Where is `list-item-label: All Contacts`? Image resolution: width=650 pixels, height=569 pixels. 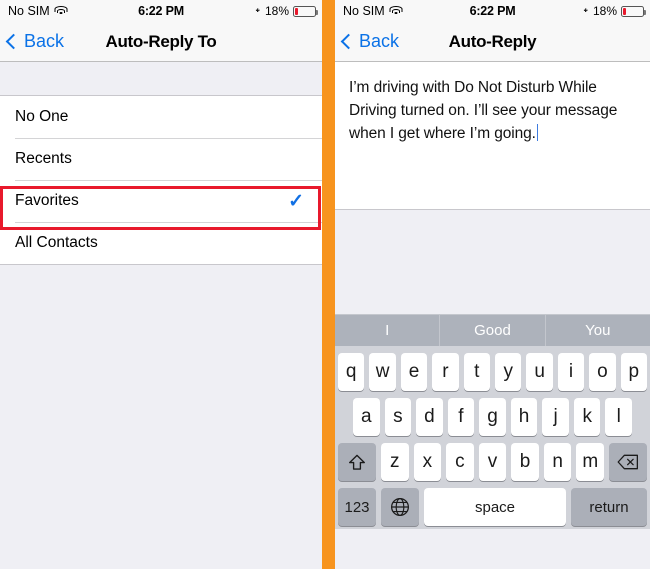 list-item-label: All Contacts is located at coordinates (56, 242).